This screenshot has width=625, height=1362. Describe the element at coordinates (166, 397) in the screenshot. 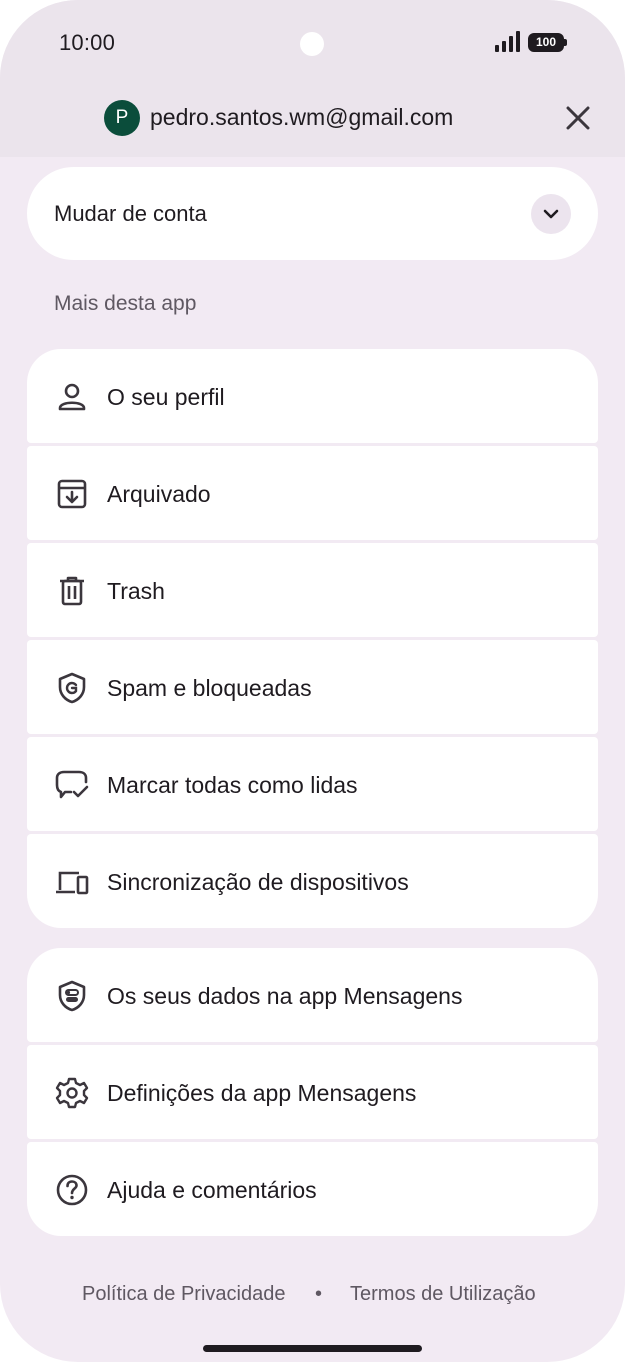

I see `menu-label-profile: O seu perfil` at that location.